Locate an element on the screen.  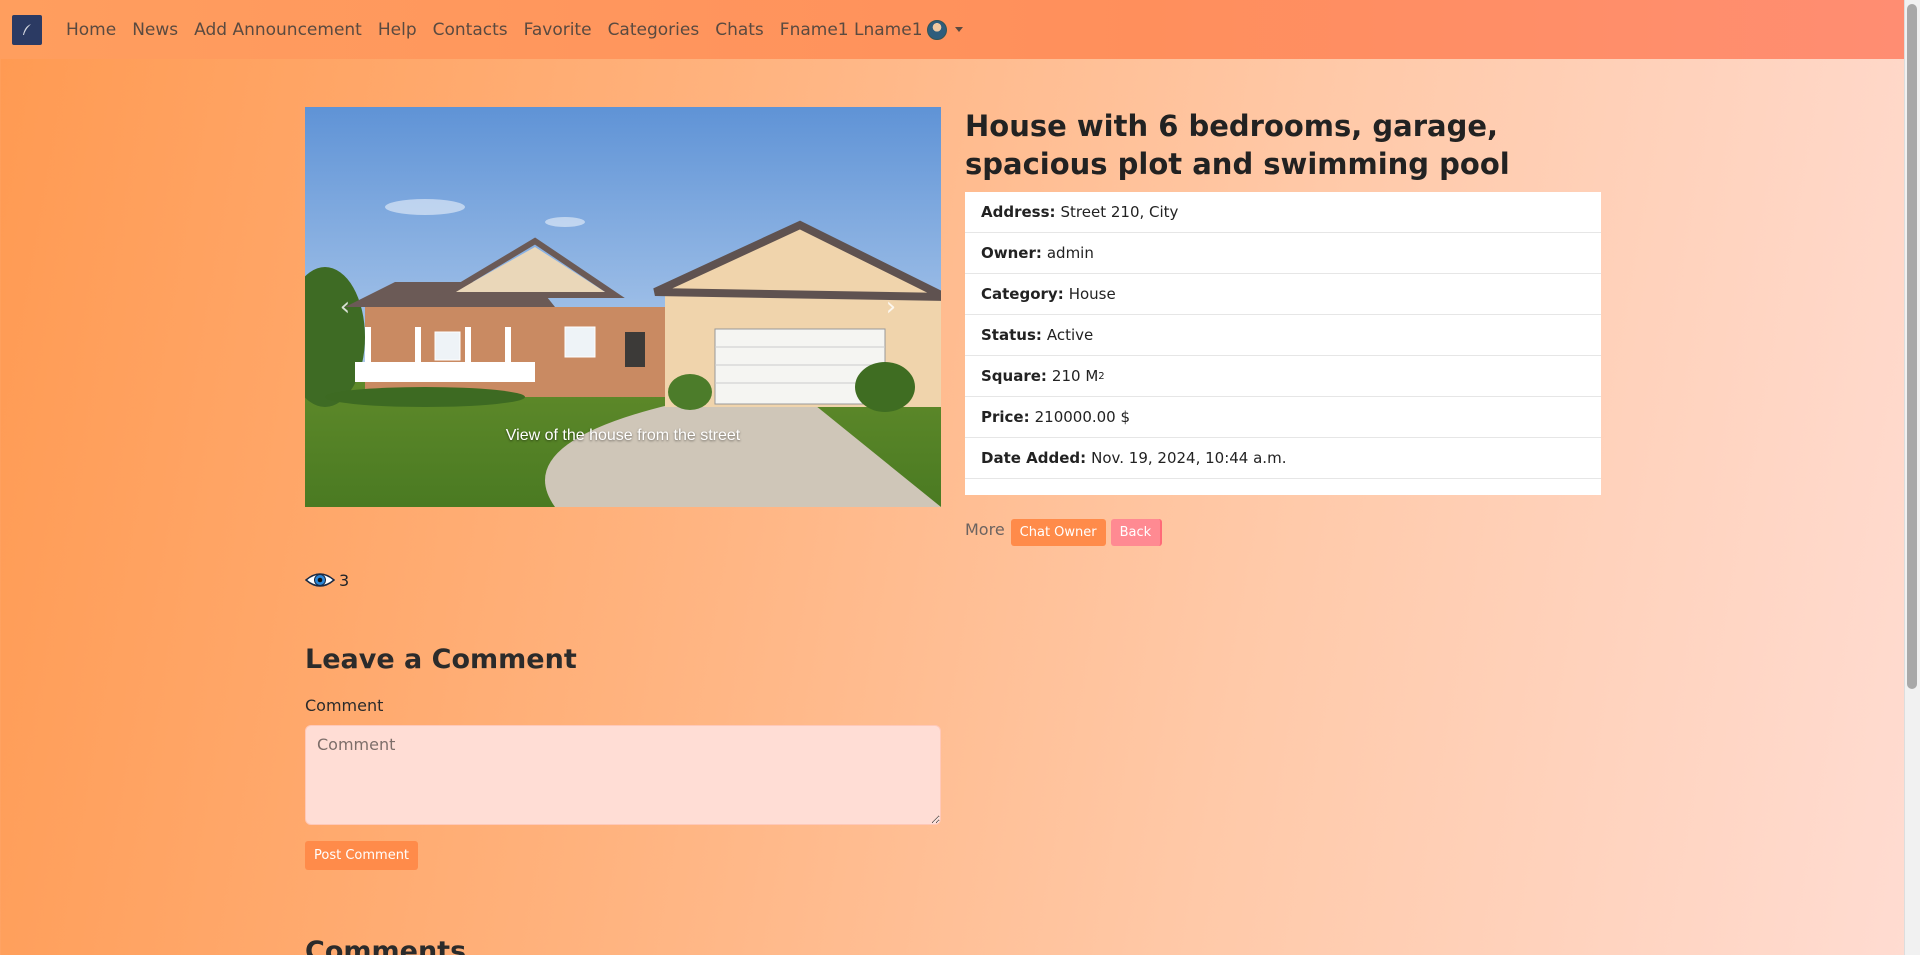
image-carousel: ‹ › View of the house from the street is located at coordinates (623, 307).